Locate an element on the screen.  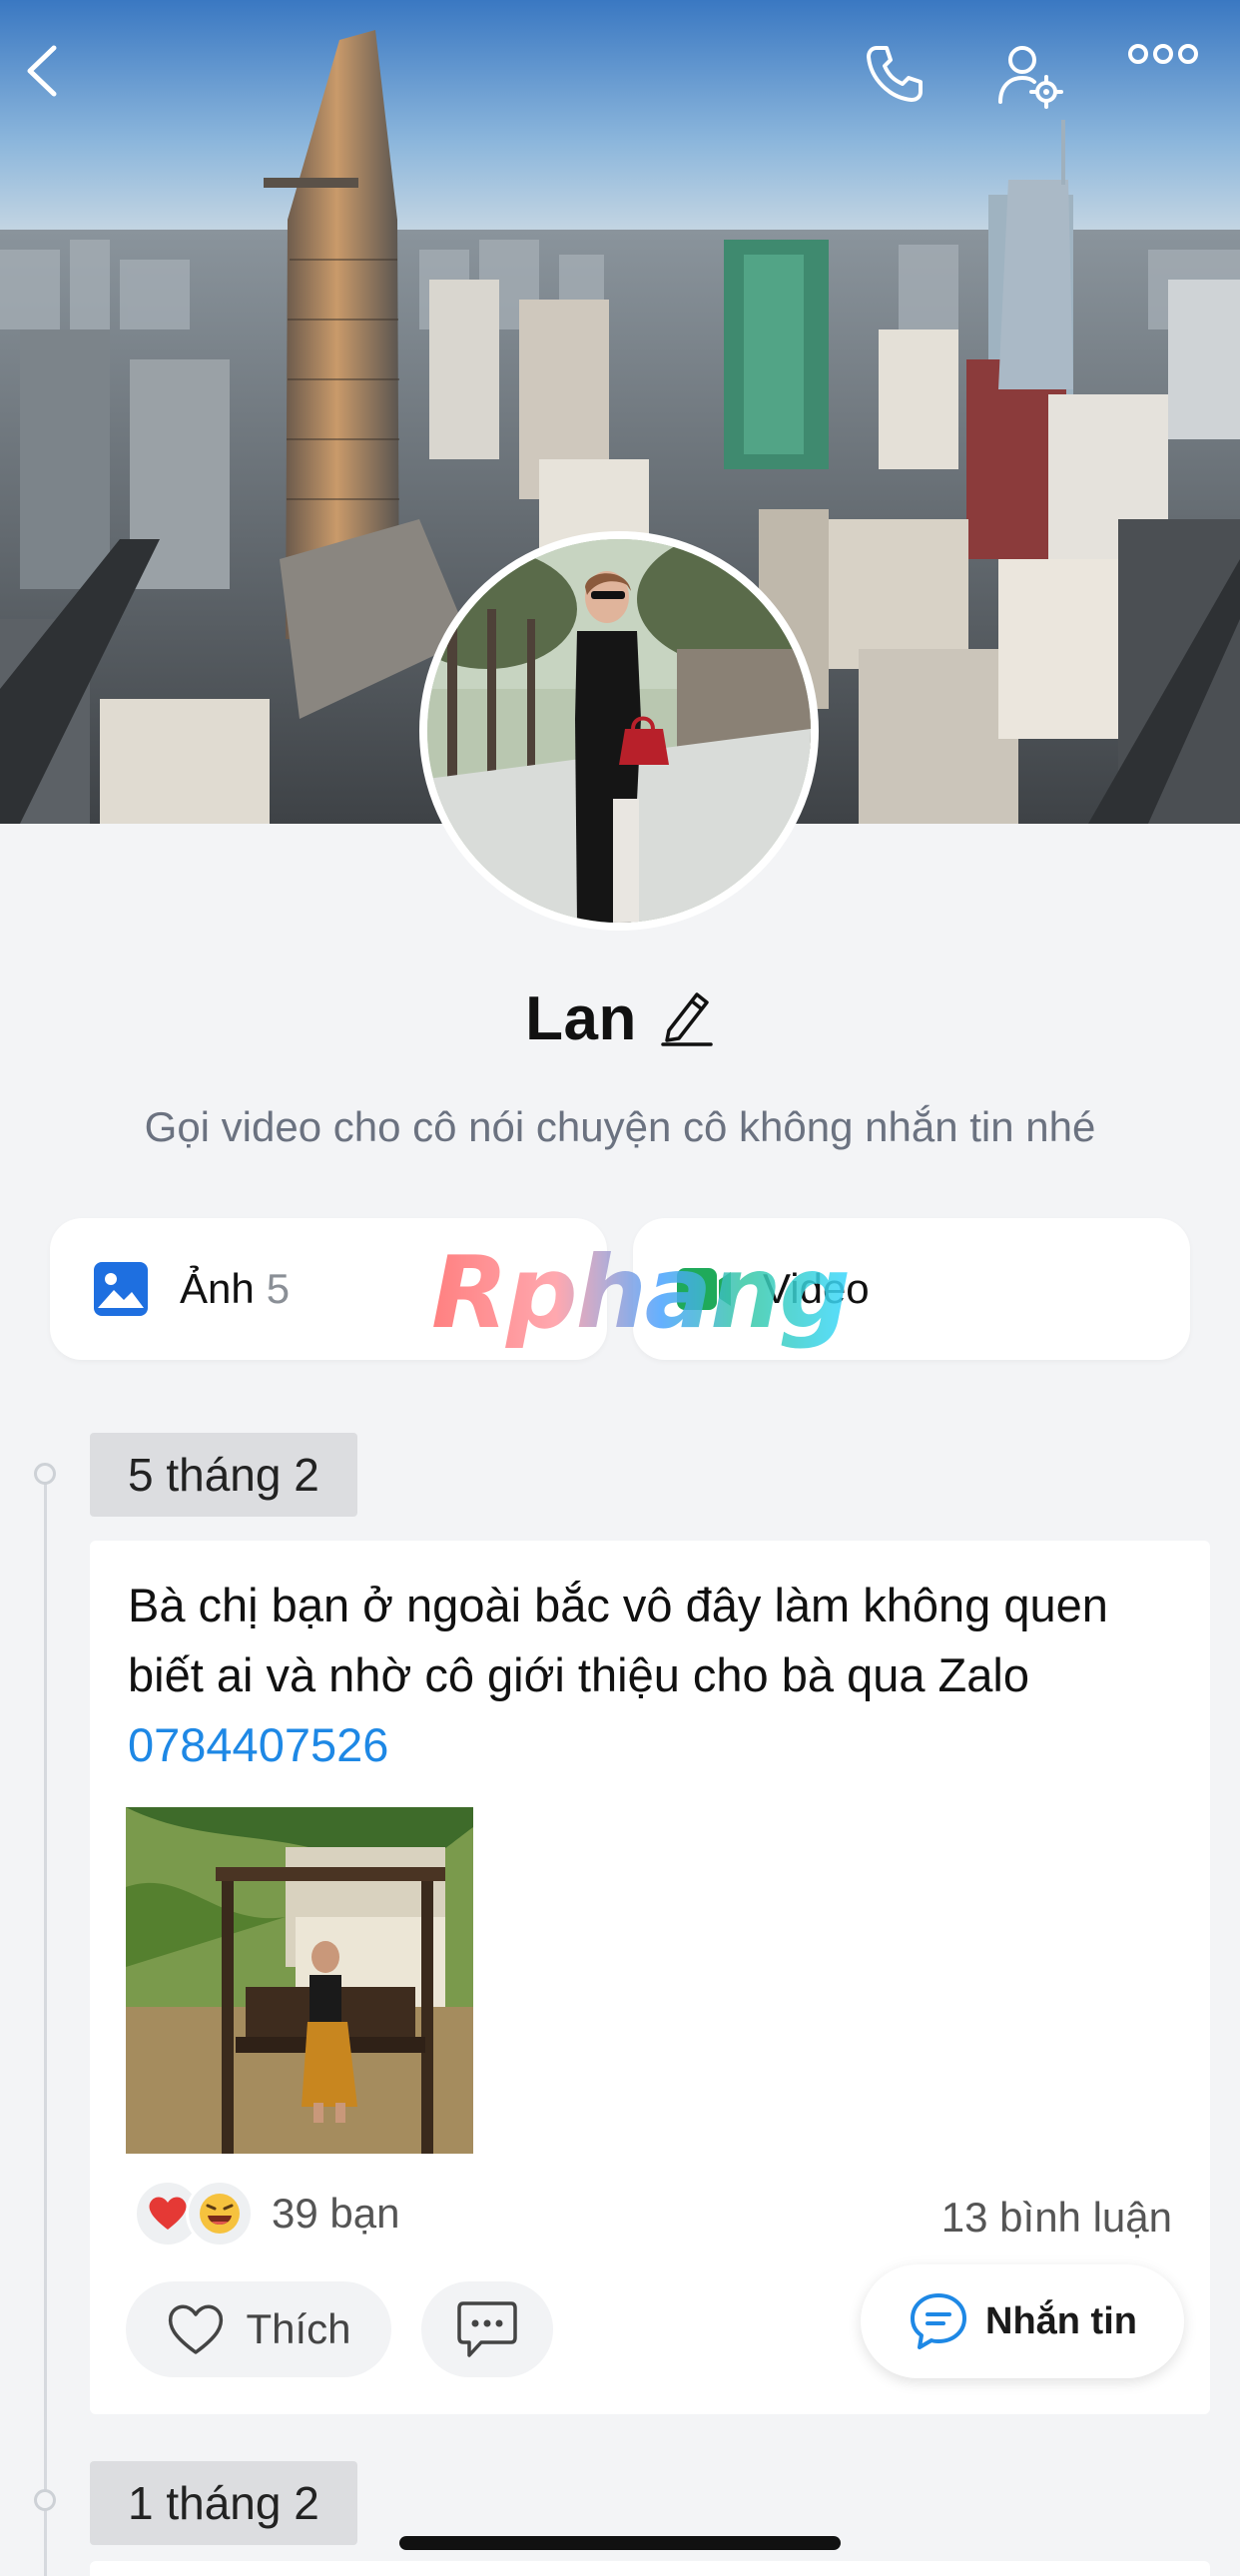
profile-settings-button is located at coordinates (1044, 90).